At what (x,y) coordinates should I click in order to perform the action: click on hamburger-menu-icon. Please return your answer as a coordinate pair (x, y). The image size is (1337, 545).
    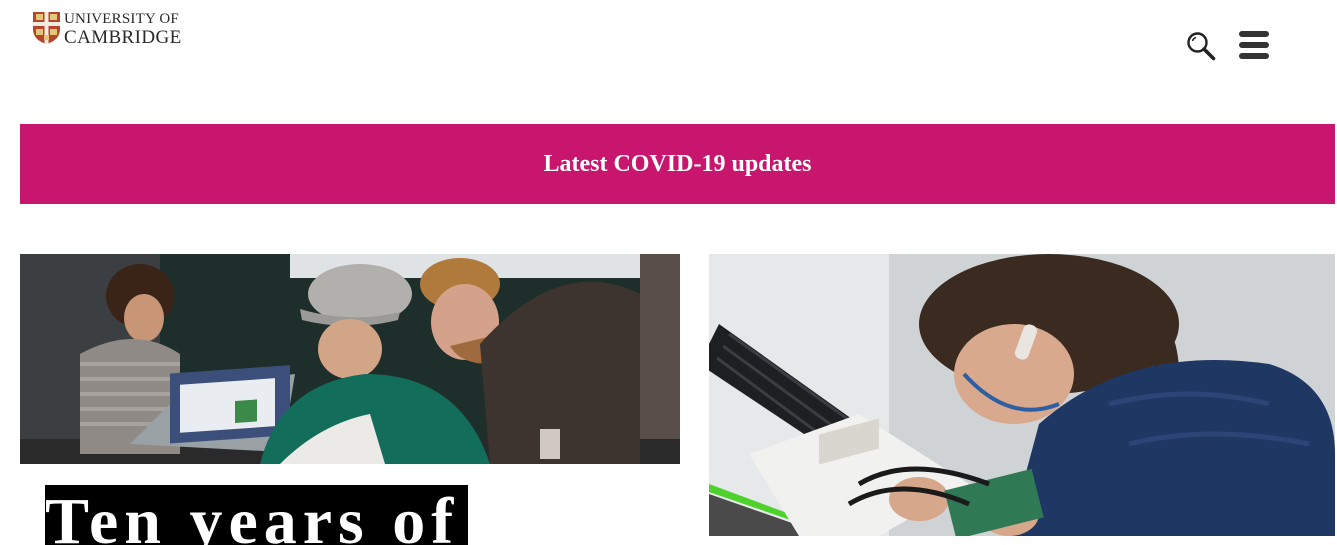
    Looking at the image, I should click on (1254, 45).